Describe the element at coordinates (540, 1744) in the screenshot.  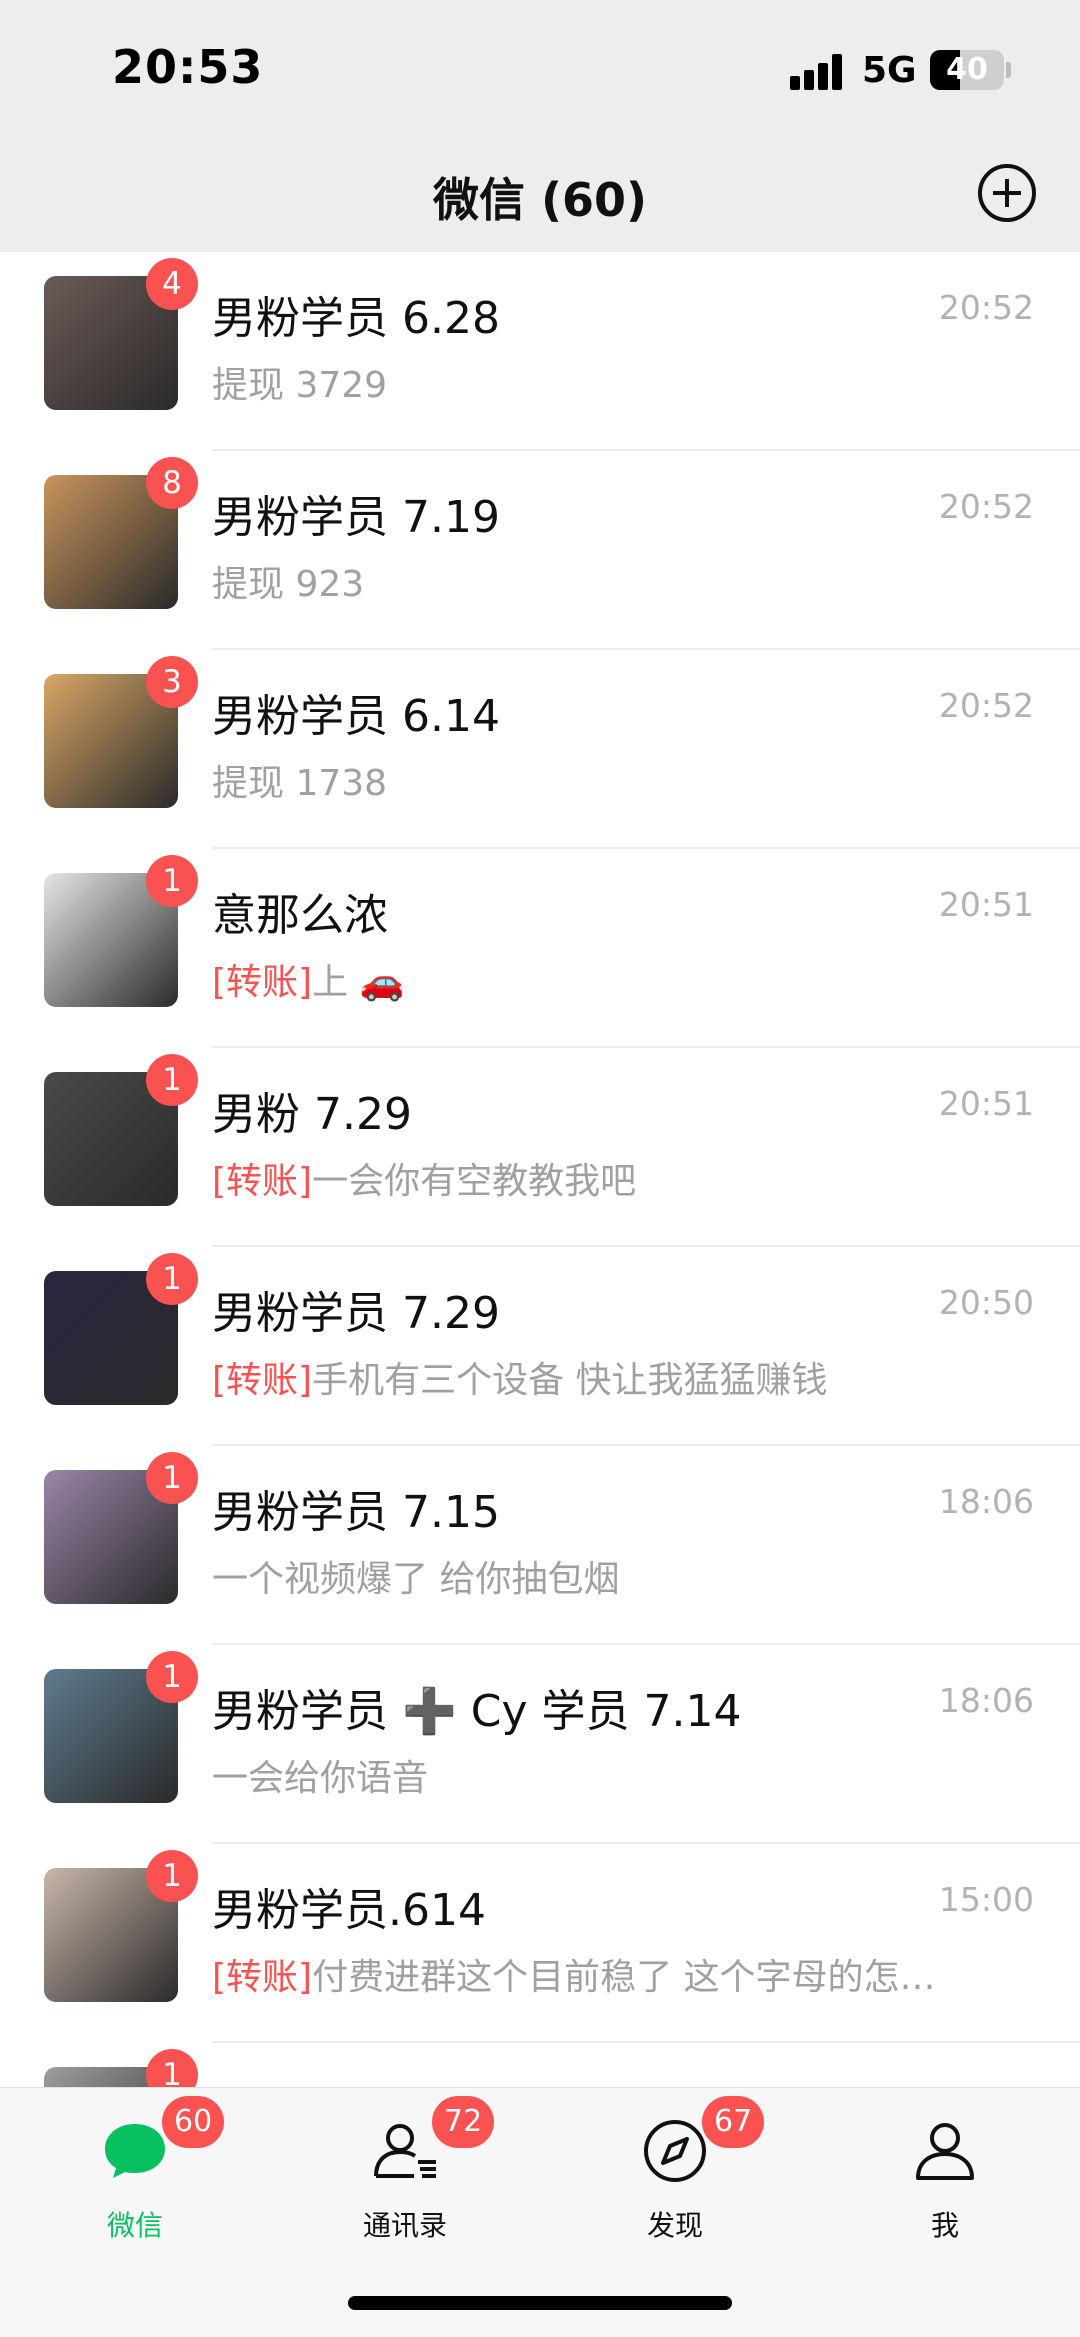
I see `chat-row: 1 男粉学员 ➕ Cy 学员 7.14 18:06 一会给你语音` at that location.